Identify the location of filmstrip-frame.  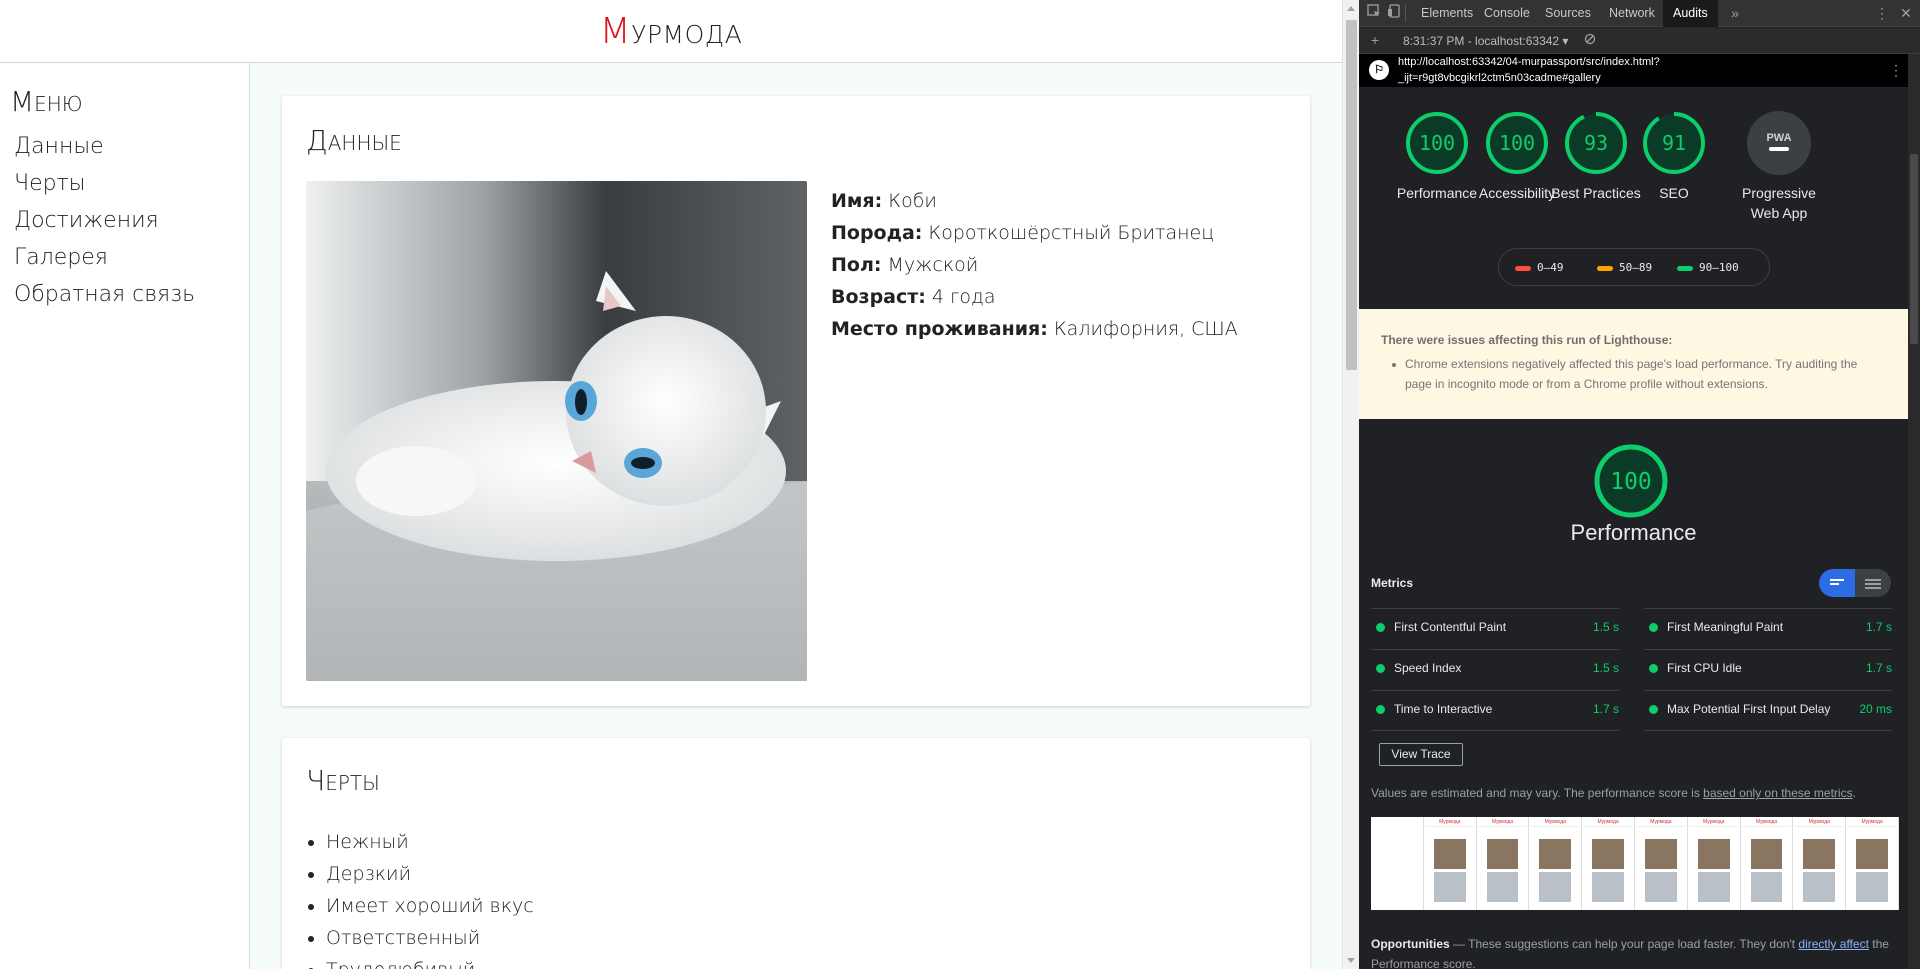
(1397, 863).